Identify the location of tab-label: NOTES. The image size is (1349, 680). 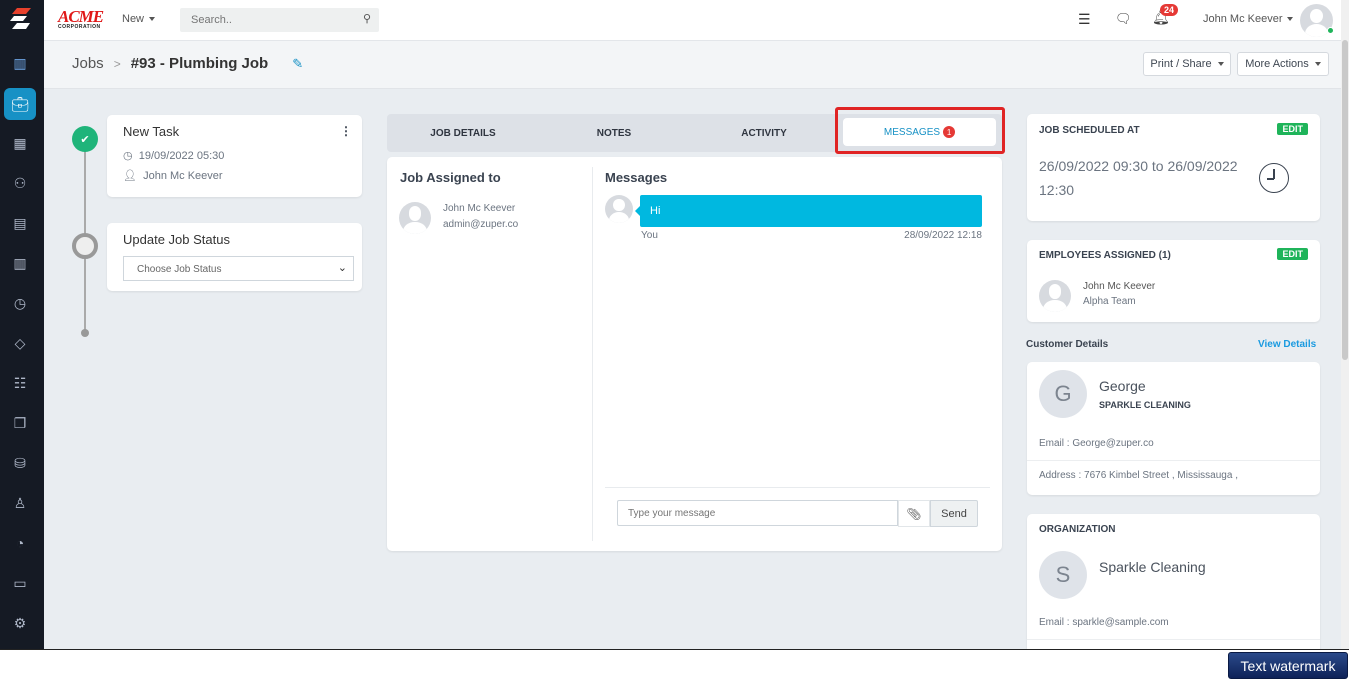
(614, 133).